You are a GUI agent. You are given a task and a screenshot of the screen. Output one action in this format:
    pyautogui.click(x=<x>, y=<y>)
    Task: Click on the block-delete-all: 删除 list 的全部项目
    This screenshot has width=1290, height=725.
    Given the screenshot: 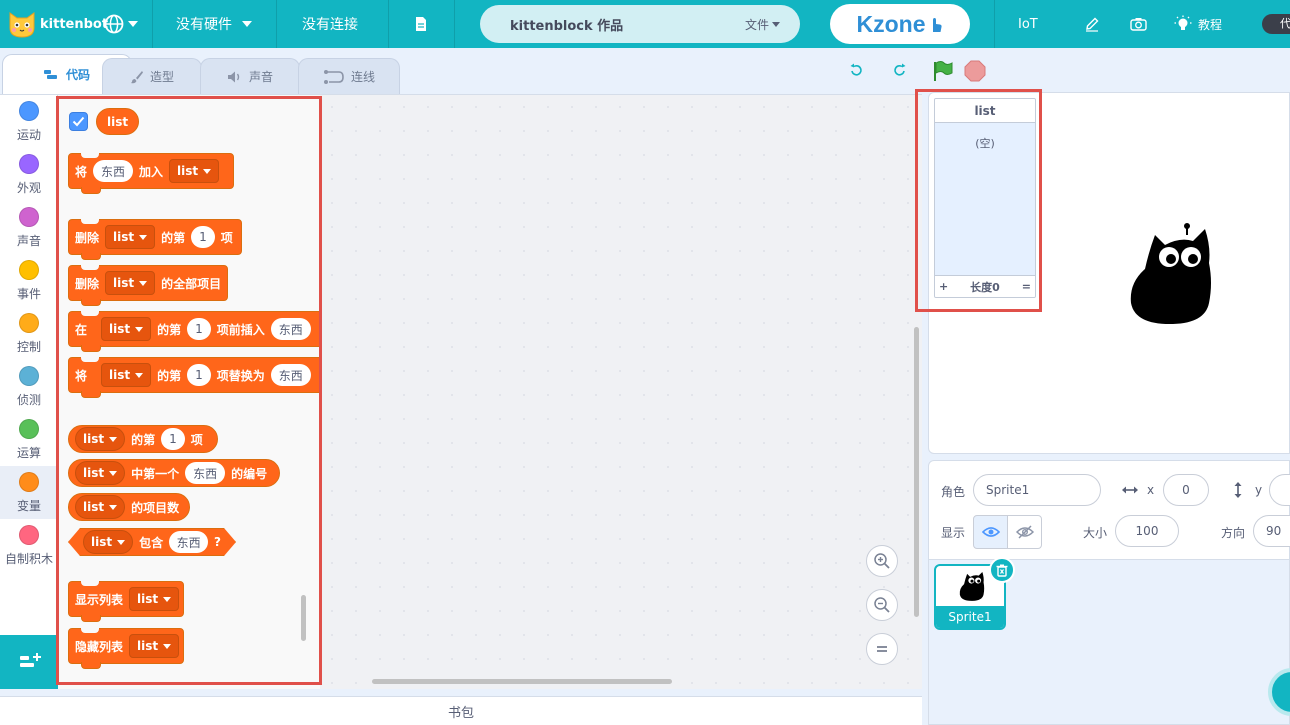 What is the action you would take?
    pyautogui.click(x=148, y=285)
    